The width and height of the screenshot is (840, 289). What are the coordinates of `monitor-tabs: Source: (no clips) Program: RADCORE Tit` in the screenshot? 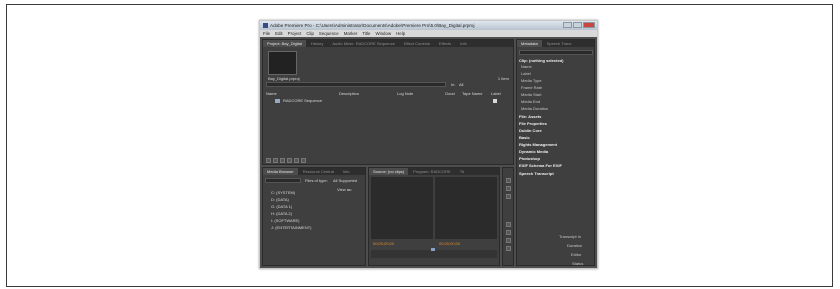 It's located at (434, 171).